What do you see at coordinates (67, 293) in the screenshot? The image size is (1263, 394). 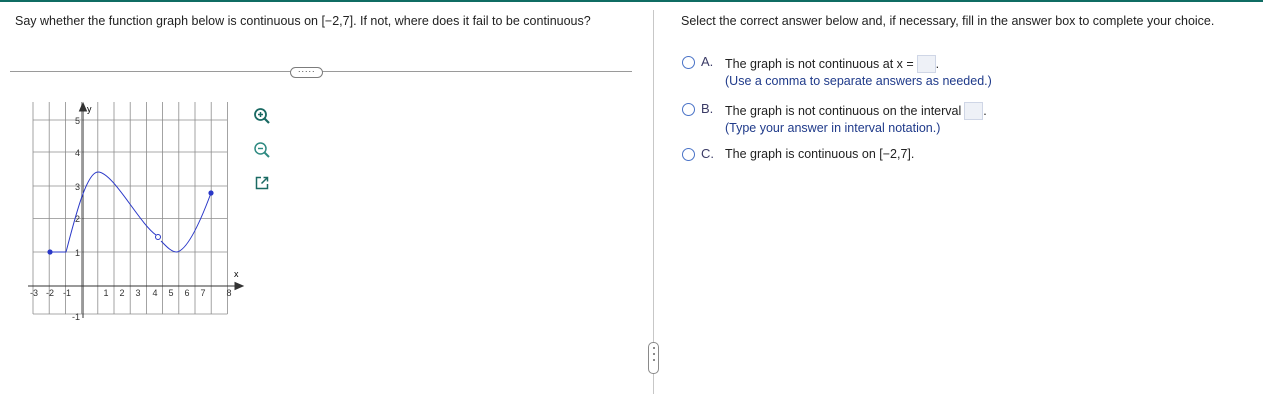 I see `x-tick-label: -1` at bounding box center [67, 293].